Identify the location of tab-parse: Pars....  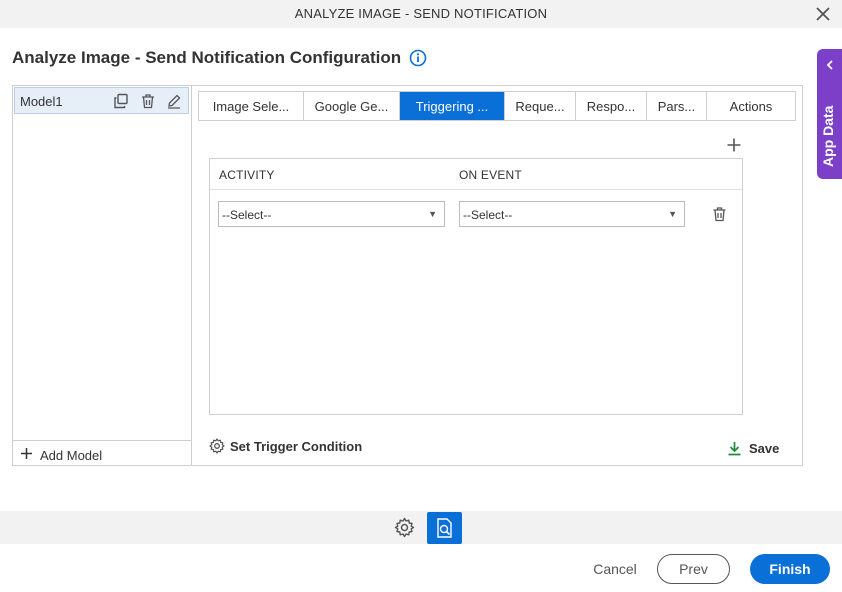
(677, 106).